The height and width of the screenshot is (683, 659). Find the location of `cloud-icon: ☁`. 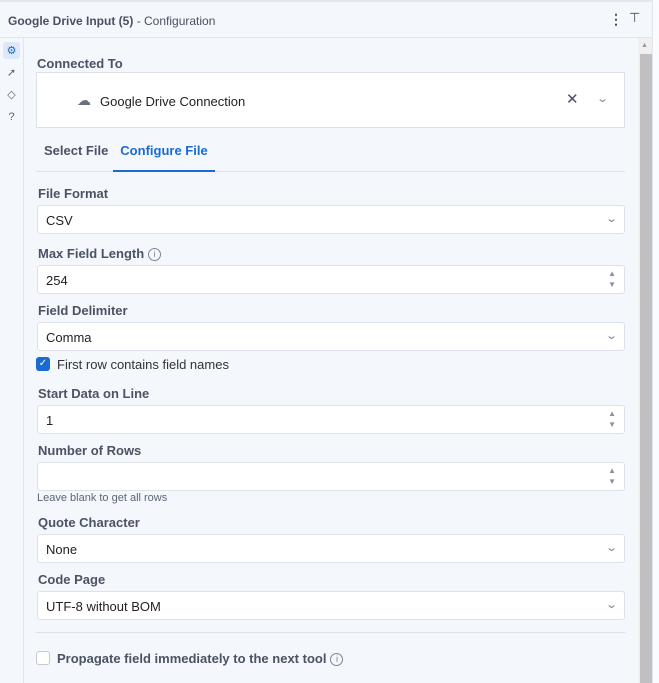

cloud-icon: ☁ is located at coordinates (84, 100).